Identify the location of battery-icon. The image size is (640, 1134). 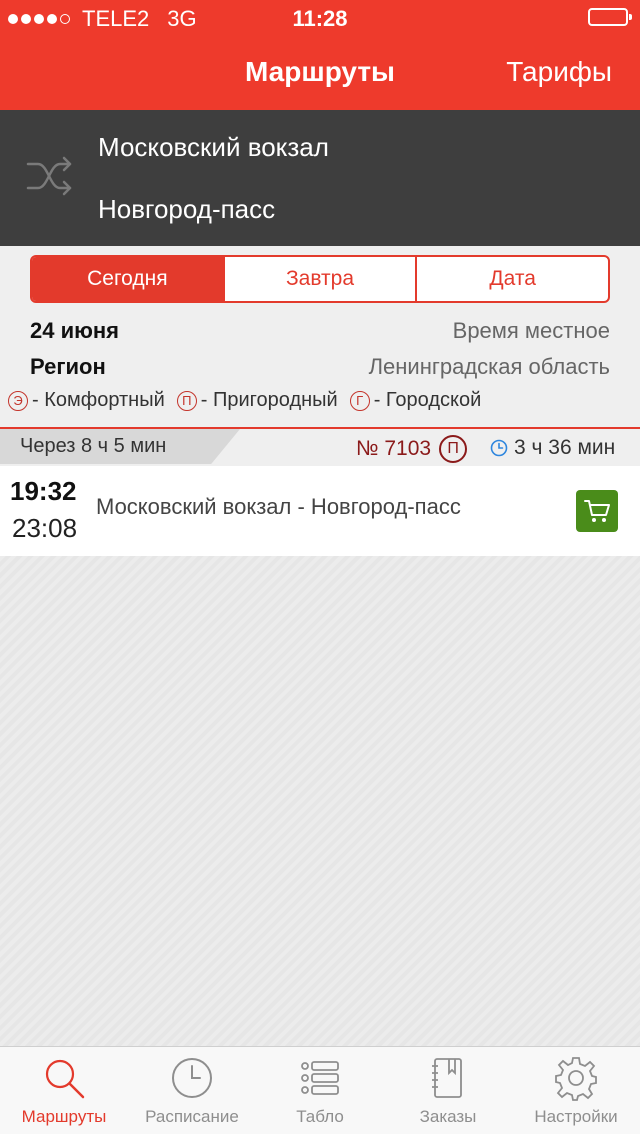
(610, 17).